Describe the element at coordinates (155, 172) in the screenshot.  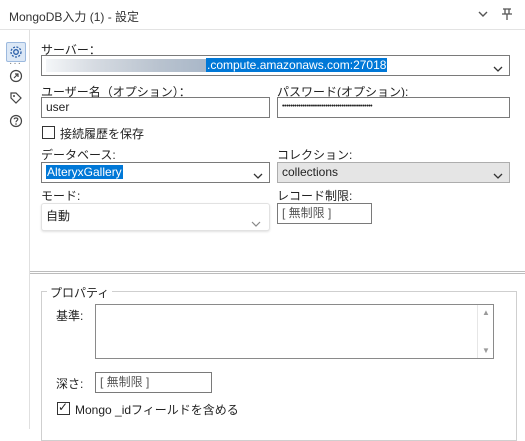
I see `database-combobox: AlteryxGallery` at that location.